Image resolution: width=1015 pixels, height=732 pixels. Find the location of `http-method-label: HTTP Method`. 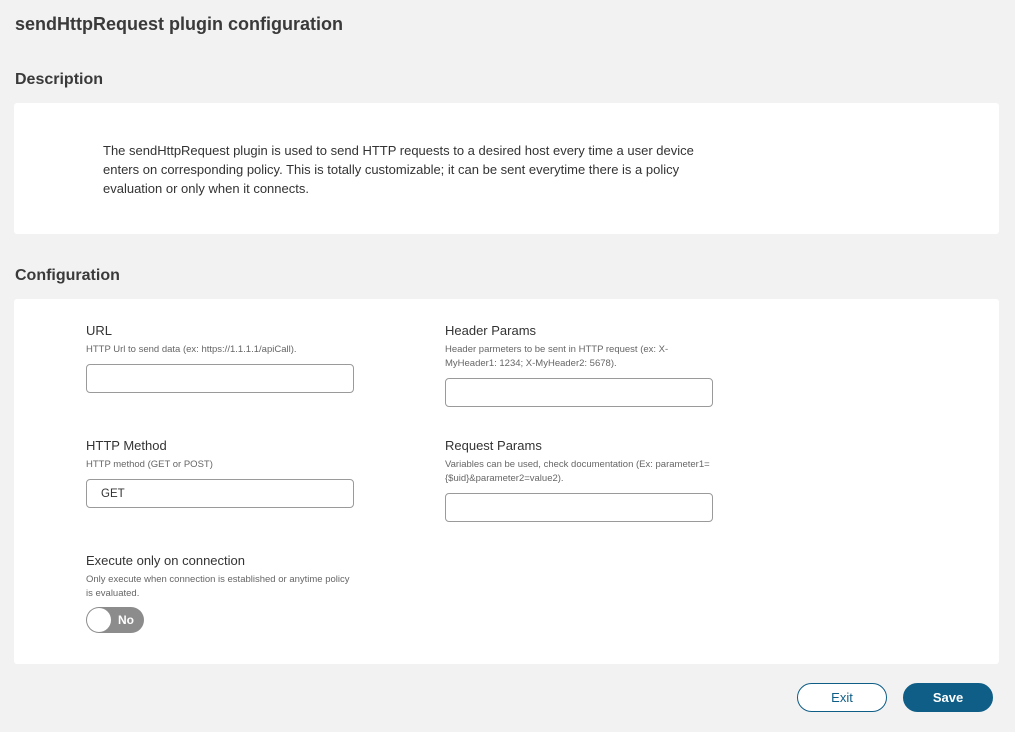

http-method-label: HTTP Method is located at coordinates (126, 445).